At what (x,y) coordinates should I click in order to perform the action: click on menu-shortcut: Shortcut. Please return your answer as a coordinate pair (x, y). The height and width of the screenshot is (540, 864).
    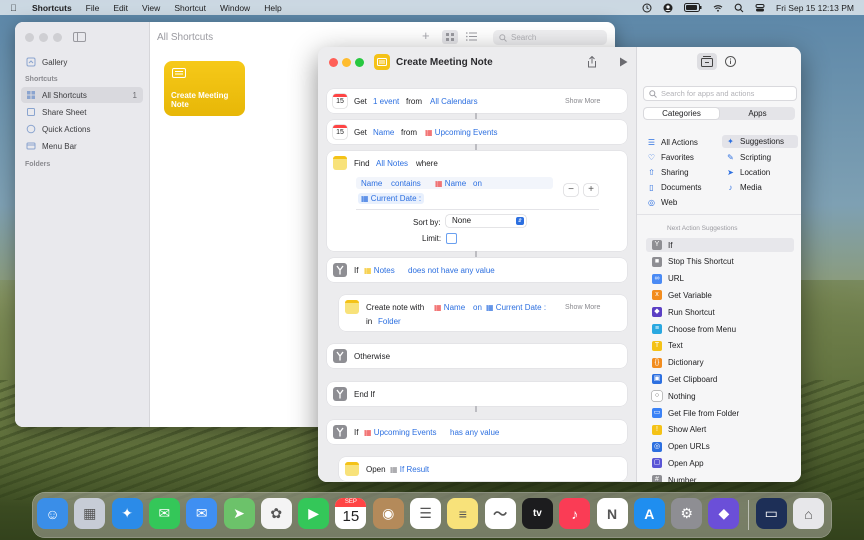
    Looking at the image, I should click on (190, 8).